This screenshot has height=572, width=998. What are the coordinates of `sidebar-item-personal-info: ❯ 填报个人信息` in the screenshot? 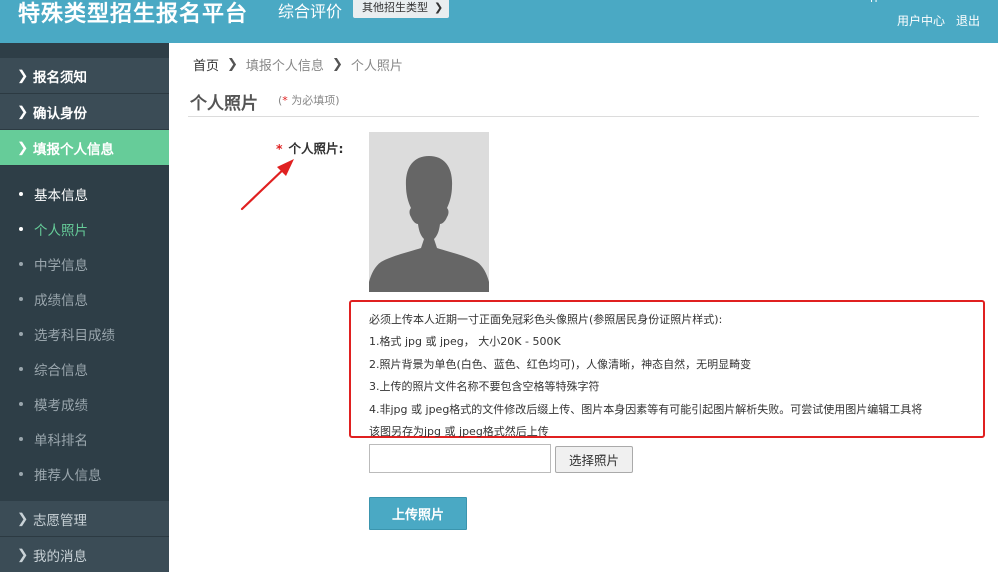 It's located at (84, 148).